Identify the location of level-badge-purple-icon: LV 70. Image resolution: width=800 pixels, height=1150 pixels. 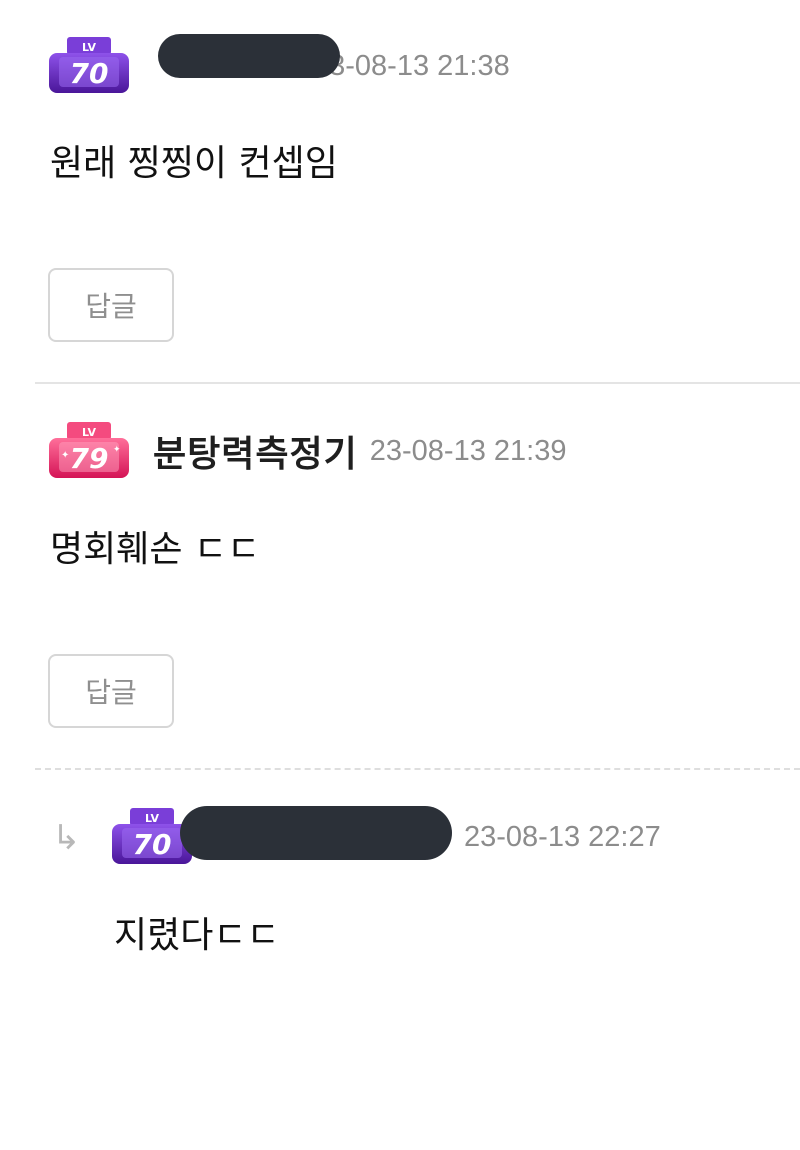
(89, 66).